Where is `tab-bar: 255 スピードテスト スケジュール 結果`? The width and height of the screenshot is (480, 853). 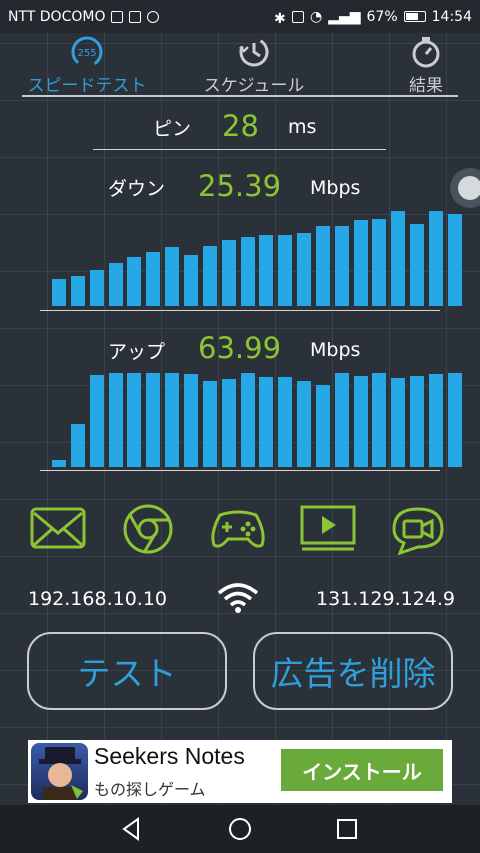 tab-bar: 255 スピードテスト スケジュール 結果 is located at coordinates (240, 65).